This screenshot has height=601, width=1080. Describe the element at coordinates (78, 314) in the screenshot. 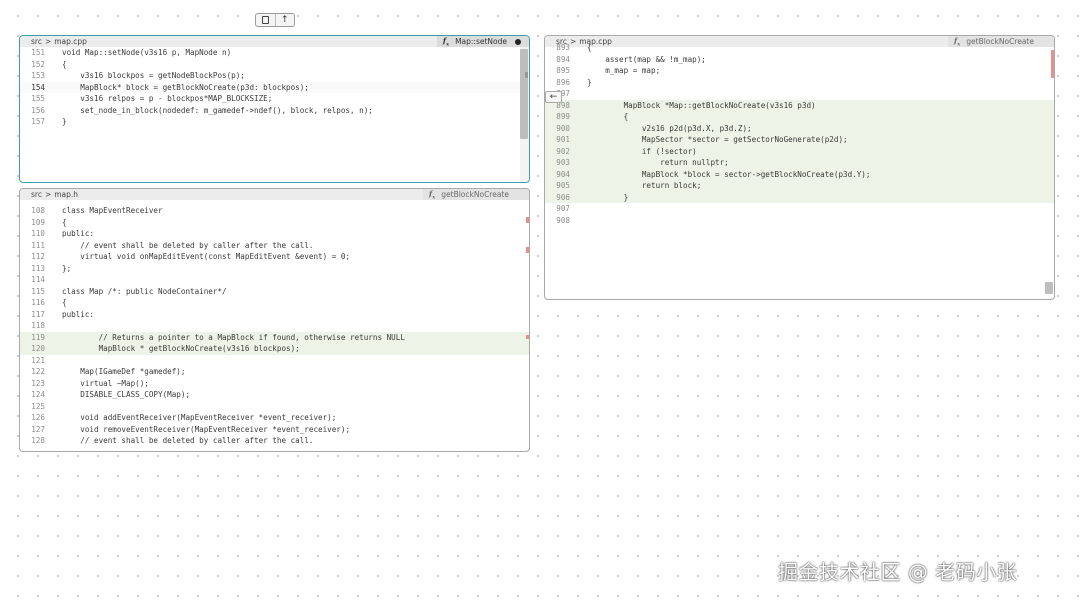

I see `code-text: public:` at that location.